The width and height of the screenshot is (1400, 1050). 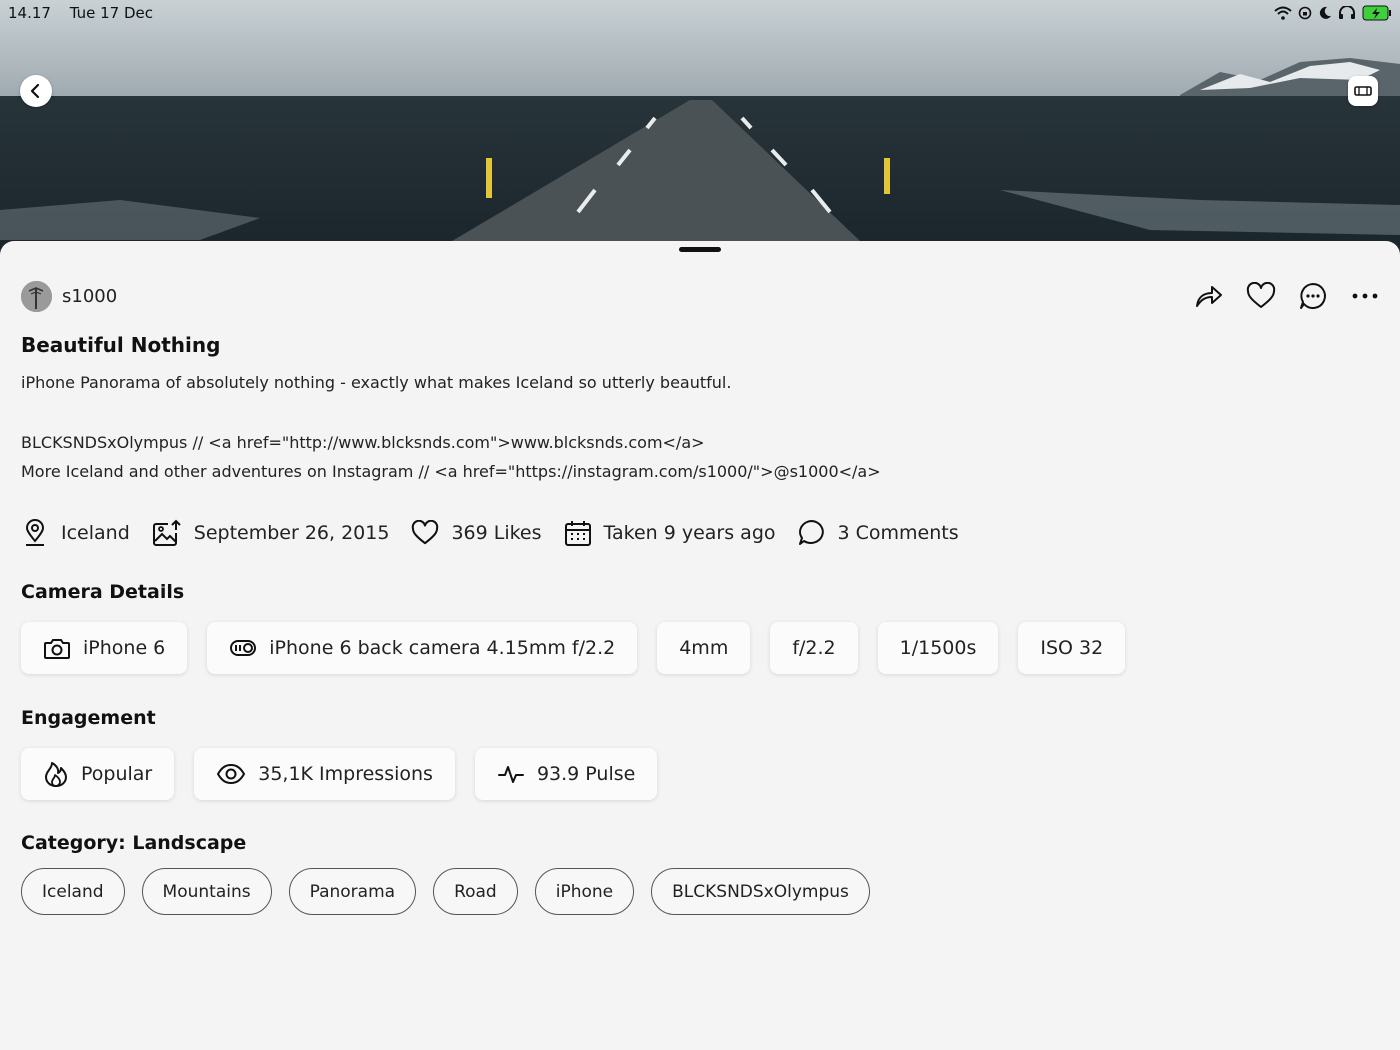 What do you see at coordinates (121, 345) in the screenshot?
I see `photo-title: Beautiful Nothing` at bounding box center [121, 345].